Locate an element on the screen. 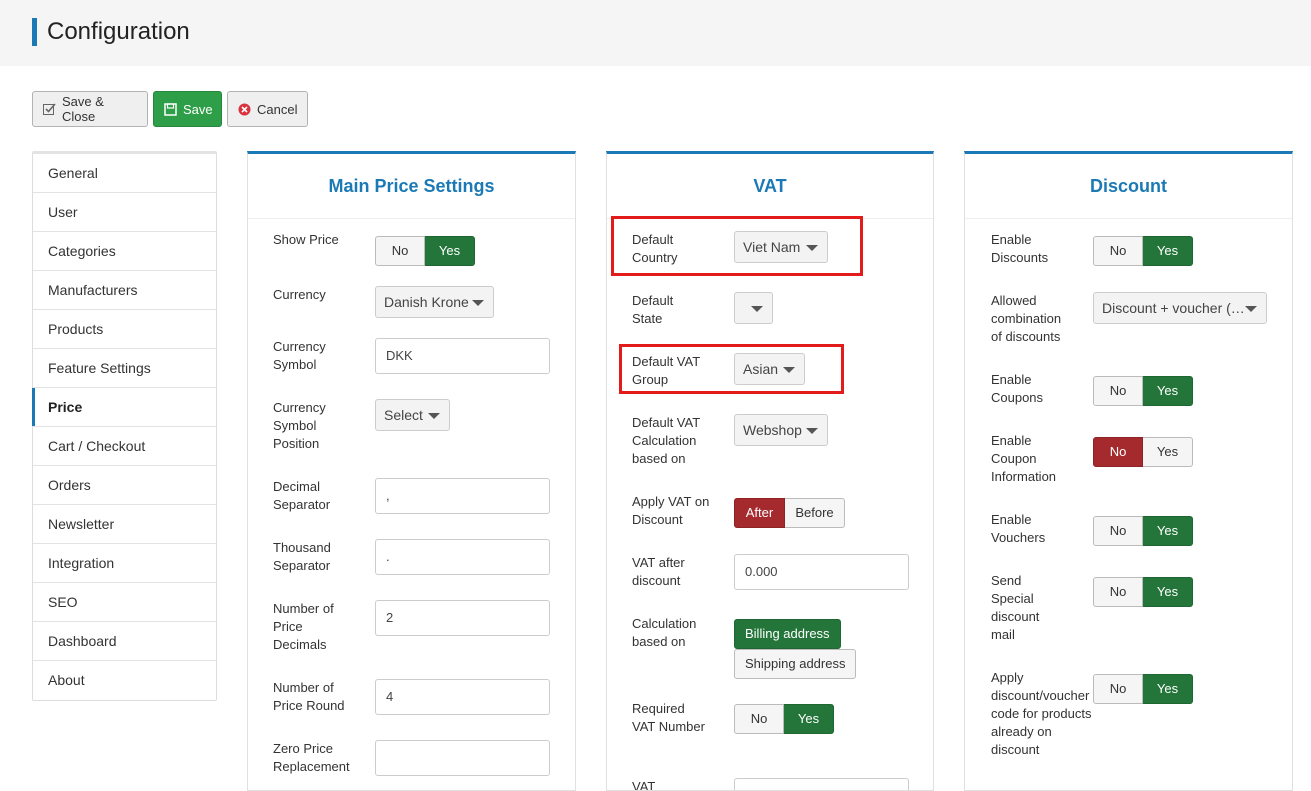  enable-discounts-label: Enable Discounts is located at coordinates (1020, 248).